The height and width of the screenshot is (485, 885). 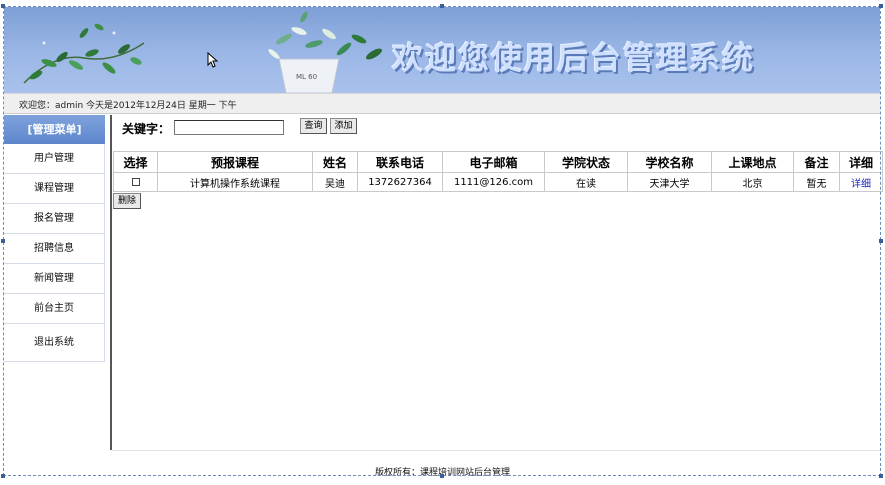 What do you see at coordinates (313, 126) in the screenshot?
I see `query-button: 查询` at bounding box center [313, 126].